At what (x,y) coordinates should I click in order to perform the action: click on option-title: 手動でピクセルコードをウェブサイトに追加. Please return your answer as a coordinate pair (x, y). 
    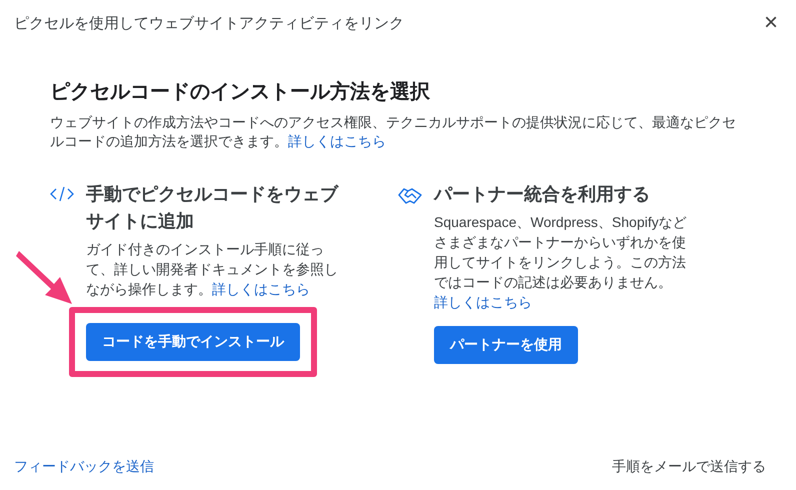
    Looking at the image, I should click on (213, 208).